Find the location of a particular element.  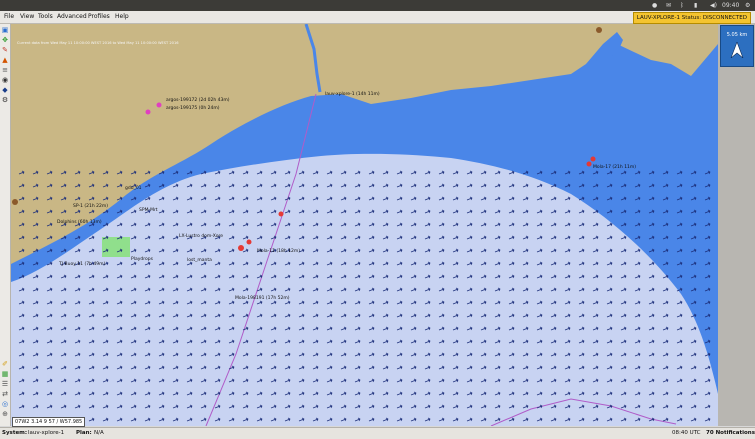

list-icon: ☰ is located at coordinates (5, 384).